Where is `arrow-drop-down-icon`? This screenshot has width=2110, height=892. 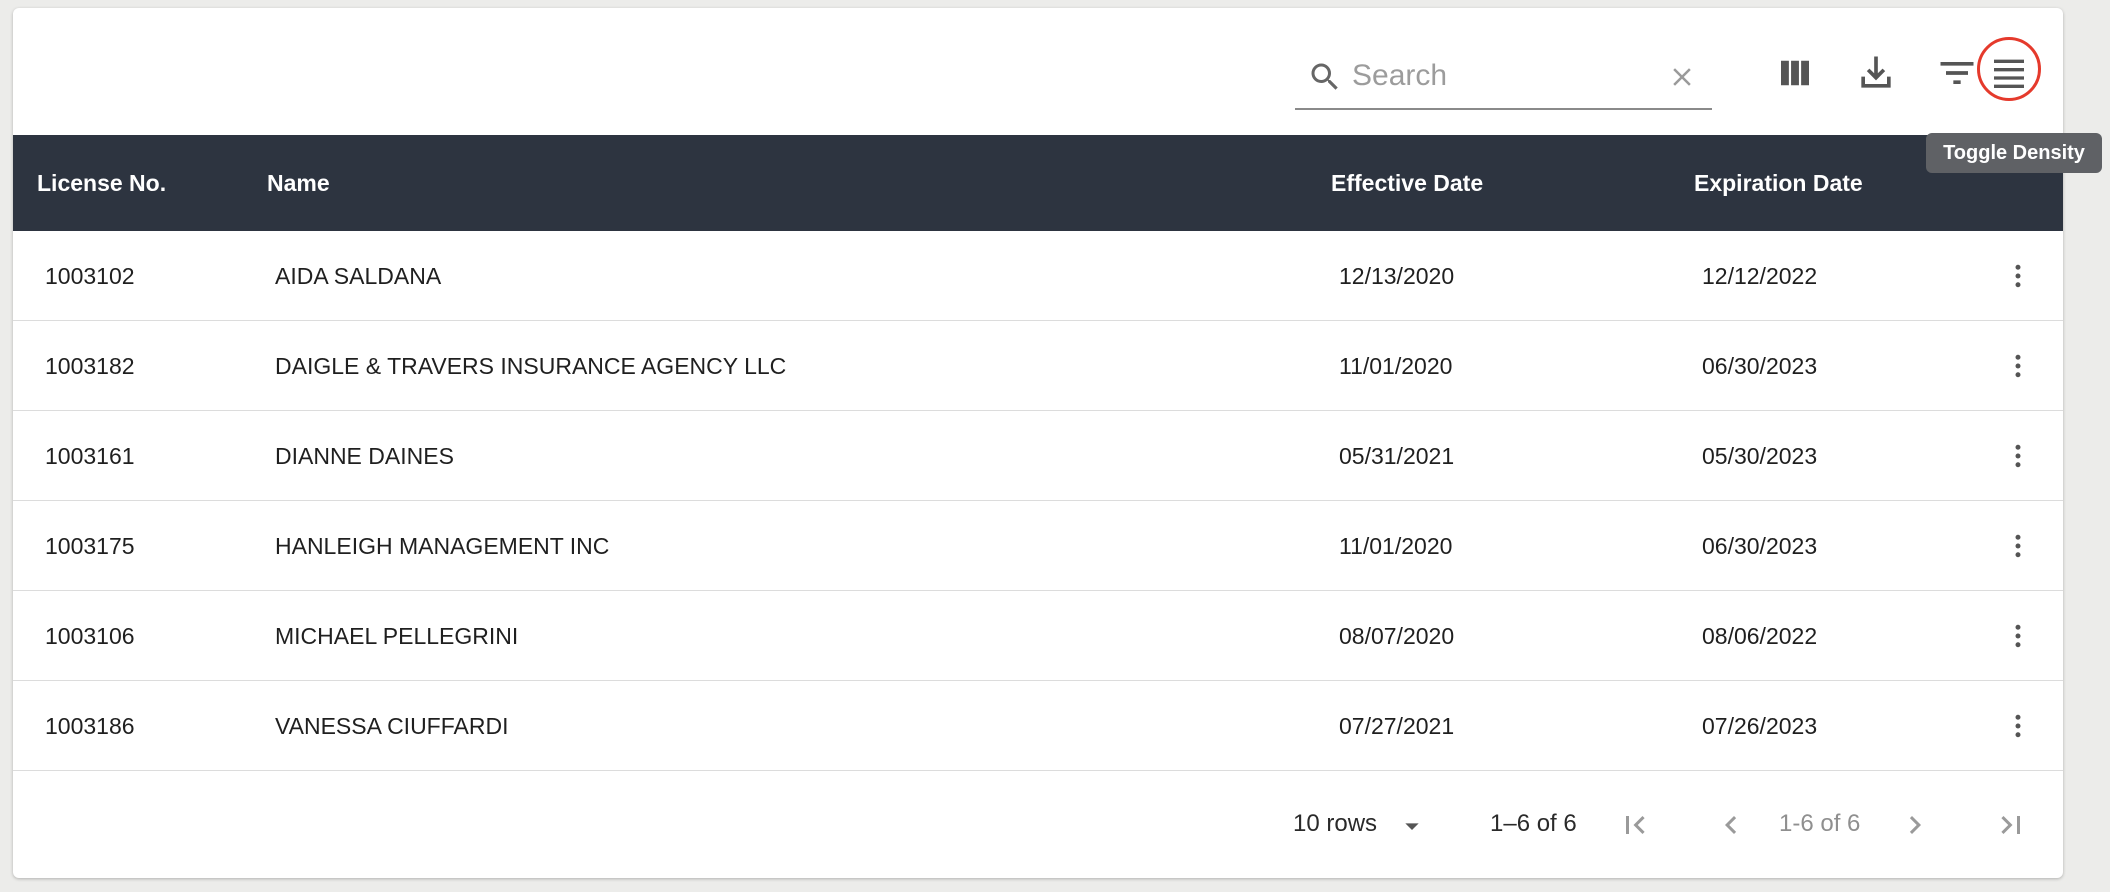 arrow-drop-down-icon is located at coordinates (1412, 826).